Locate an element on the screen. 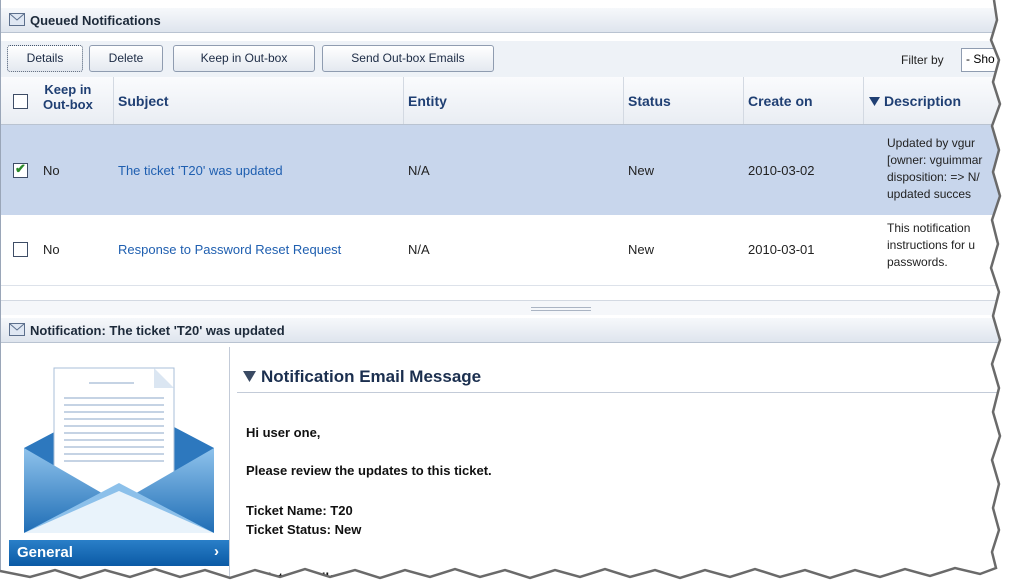 This screenshot has height=588, width=1010. general-nav-item: General › is located at coordinates (119, 553).